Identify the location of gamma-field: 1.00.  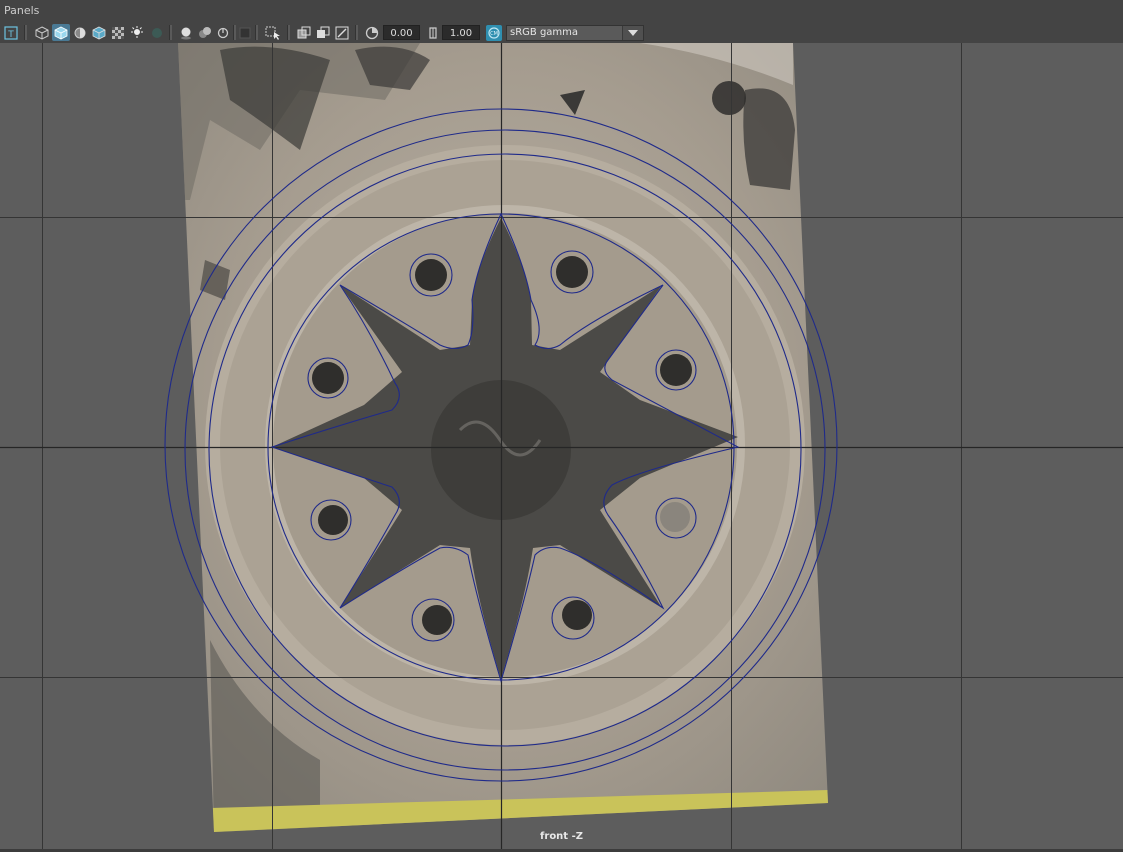
(461, 32).